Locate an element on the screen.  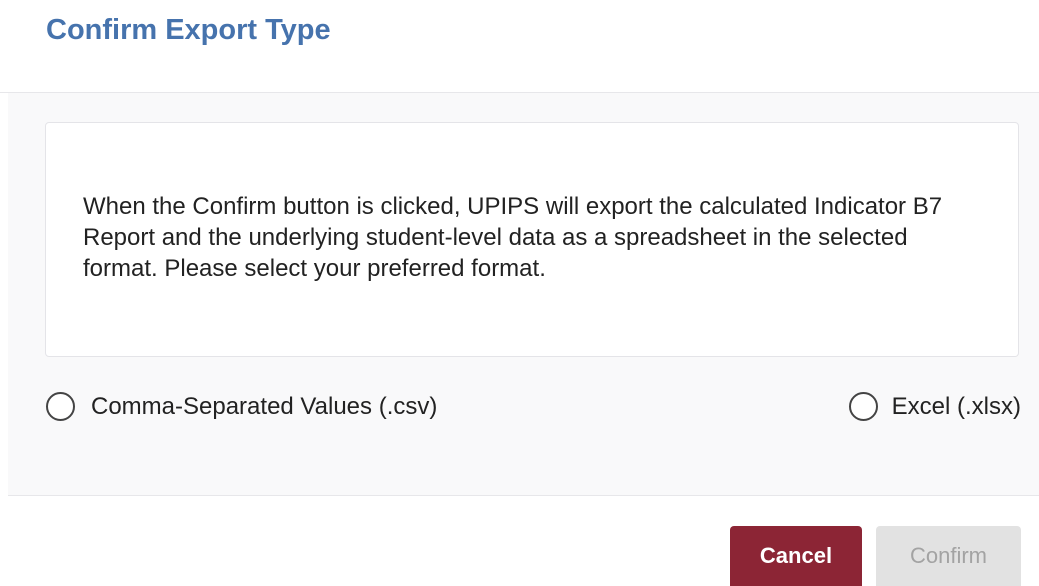
cancel-button: Cancel is located at coordinates (796, 556).